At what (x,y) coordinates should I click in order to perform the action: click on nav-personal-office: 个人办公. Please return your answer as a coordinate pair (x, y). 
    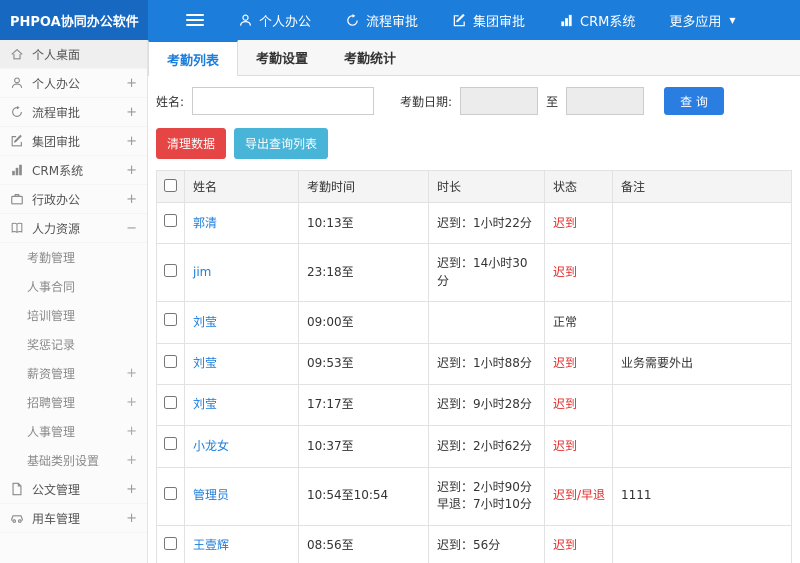
    Looking at the image, I should click on (274, 20).